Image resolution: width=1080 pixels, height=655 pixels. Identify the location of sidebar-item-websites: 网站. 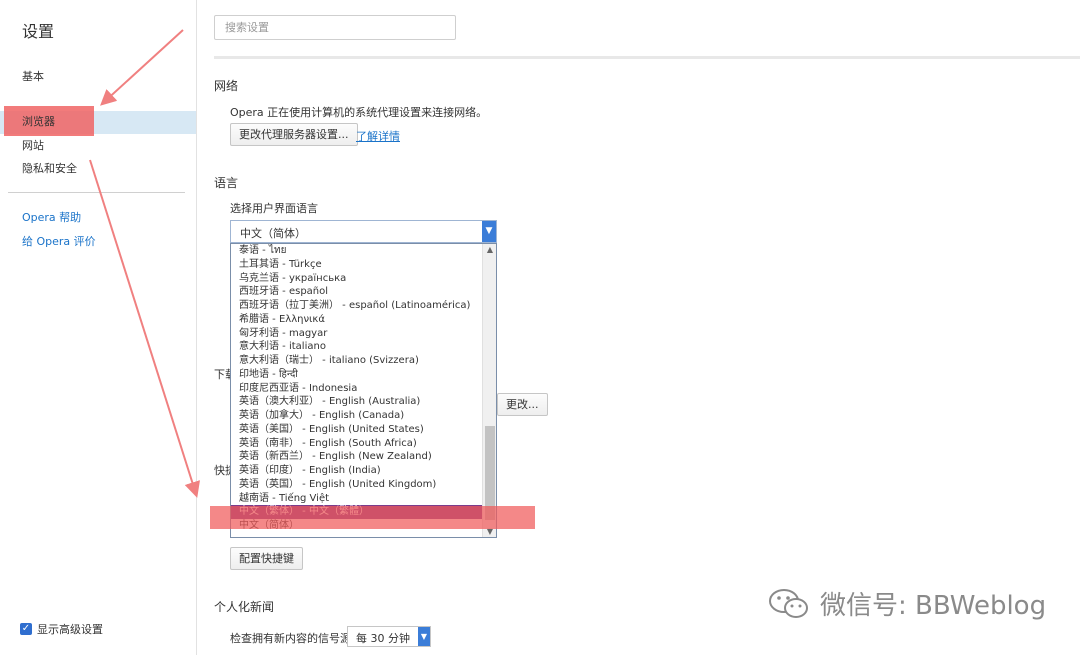
(98, 145).